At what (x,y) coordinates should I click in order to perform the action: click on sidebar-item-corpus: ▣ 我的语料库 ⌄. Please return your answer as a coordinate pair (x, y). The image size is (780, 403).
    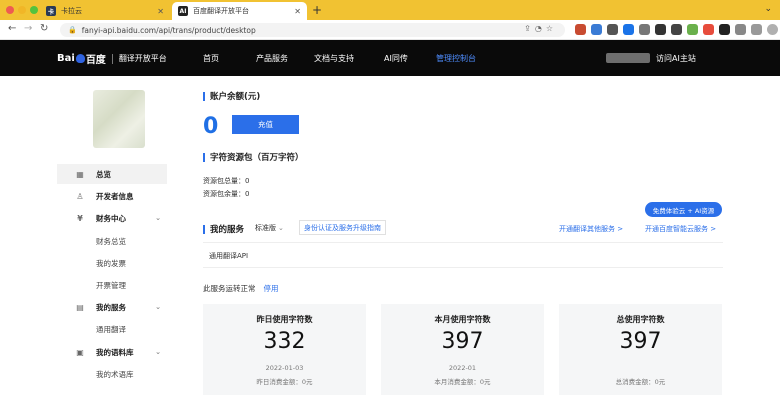
    Looking at the image, I should click on (112, 352).